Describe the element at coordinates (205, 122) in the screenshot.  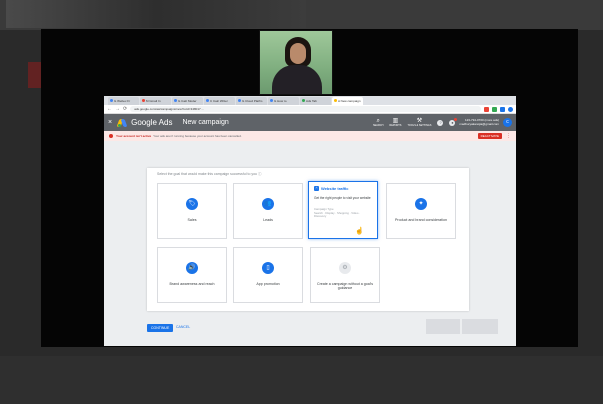
I see `page-title: New campaign` at that location.